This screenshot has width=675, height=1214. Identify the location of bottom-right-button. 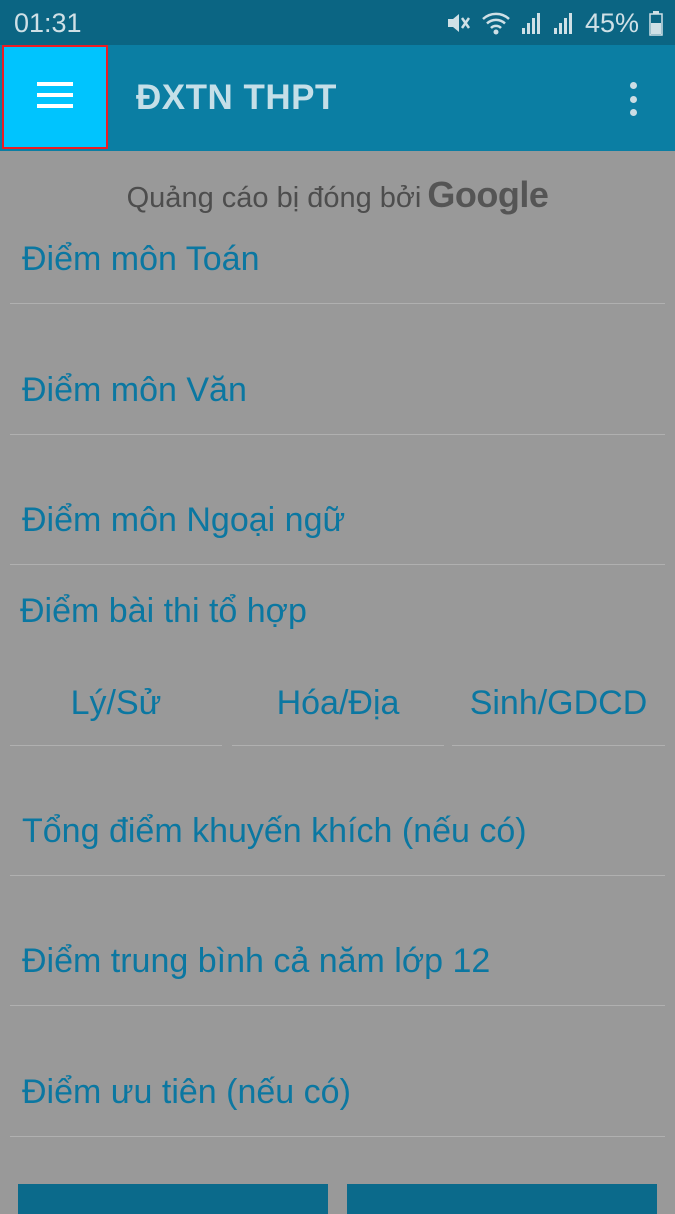
(502, 1199).